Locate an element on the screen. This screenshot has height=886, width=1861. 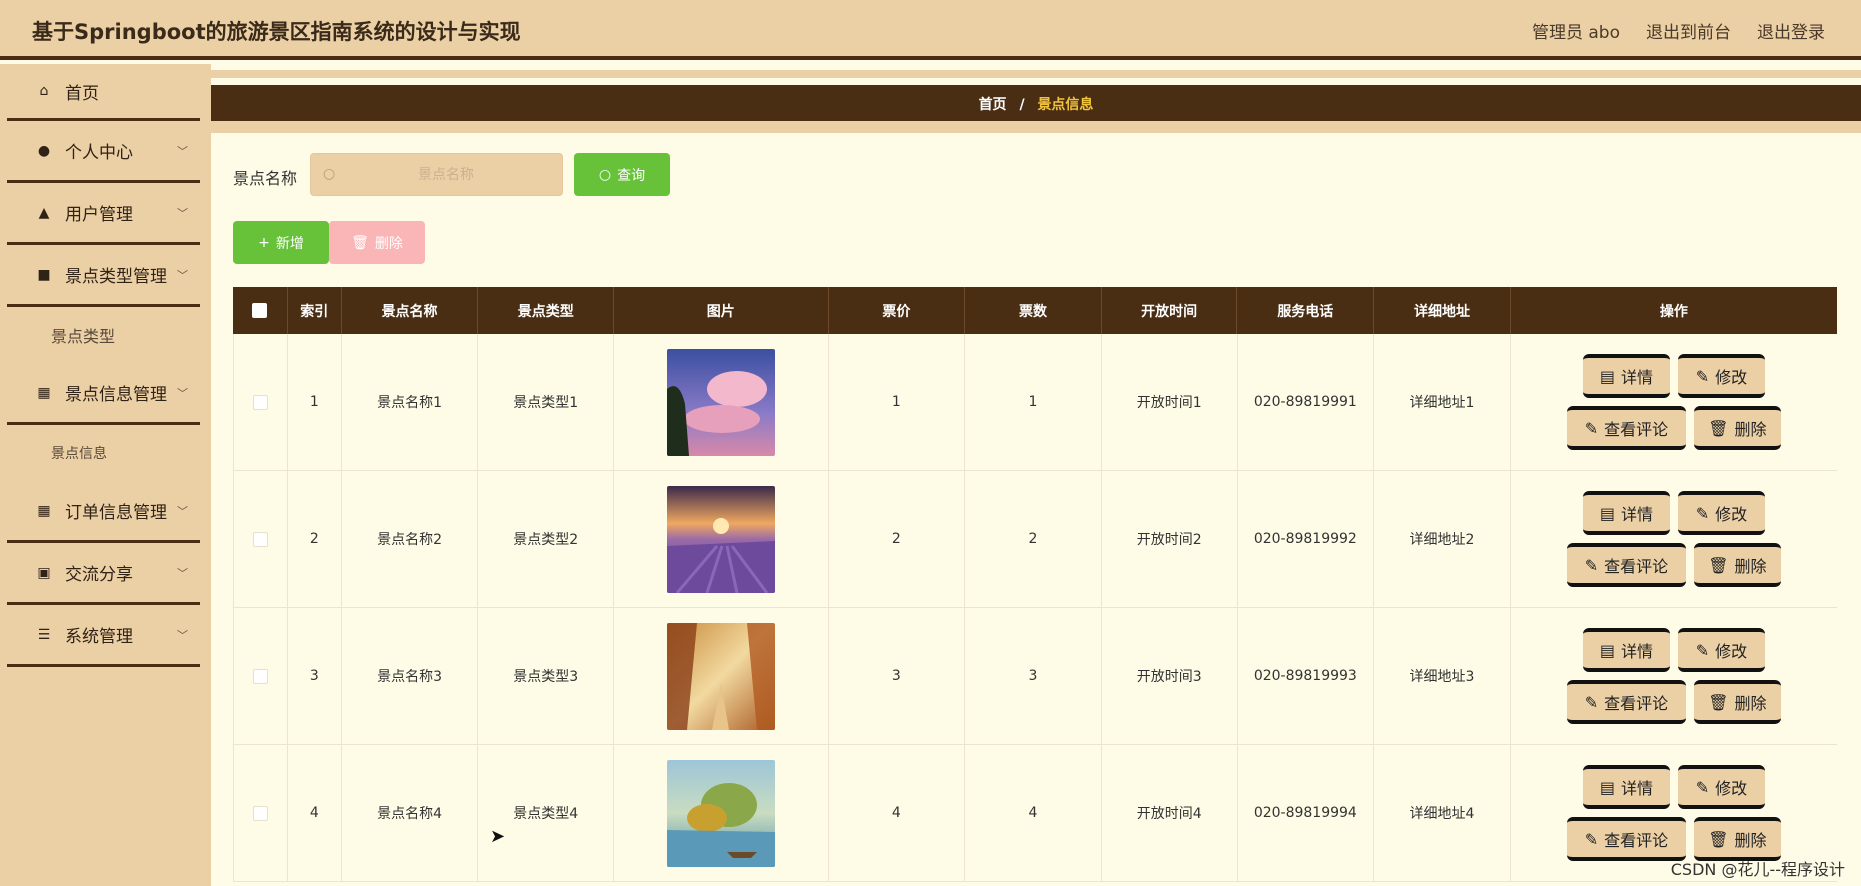
grid-icon: ▦ is located at coordinates (44, 510).